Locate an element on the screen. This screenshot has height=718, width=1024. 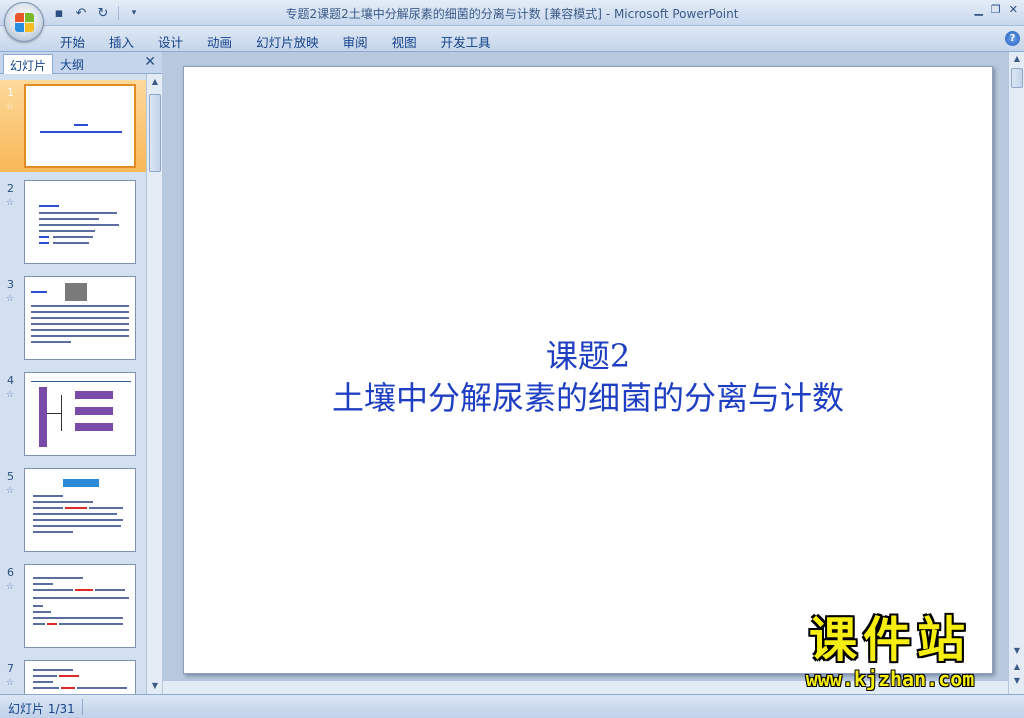
help-icon: ? is located at coordinates (1012, 38).